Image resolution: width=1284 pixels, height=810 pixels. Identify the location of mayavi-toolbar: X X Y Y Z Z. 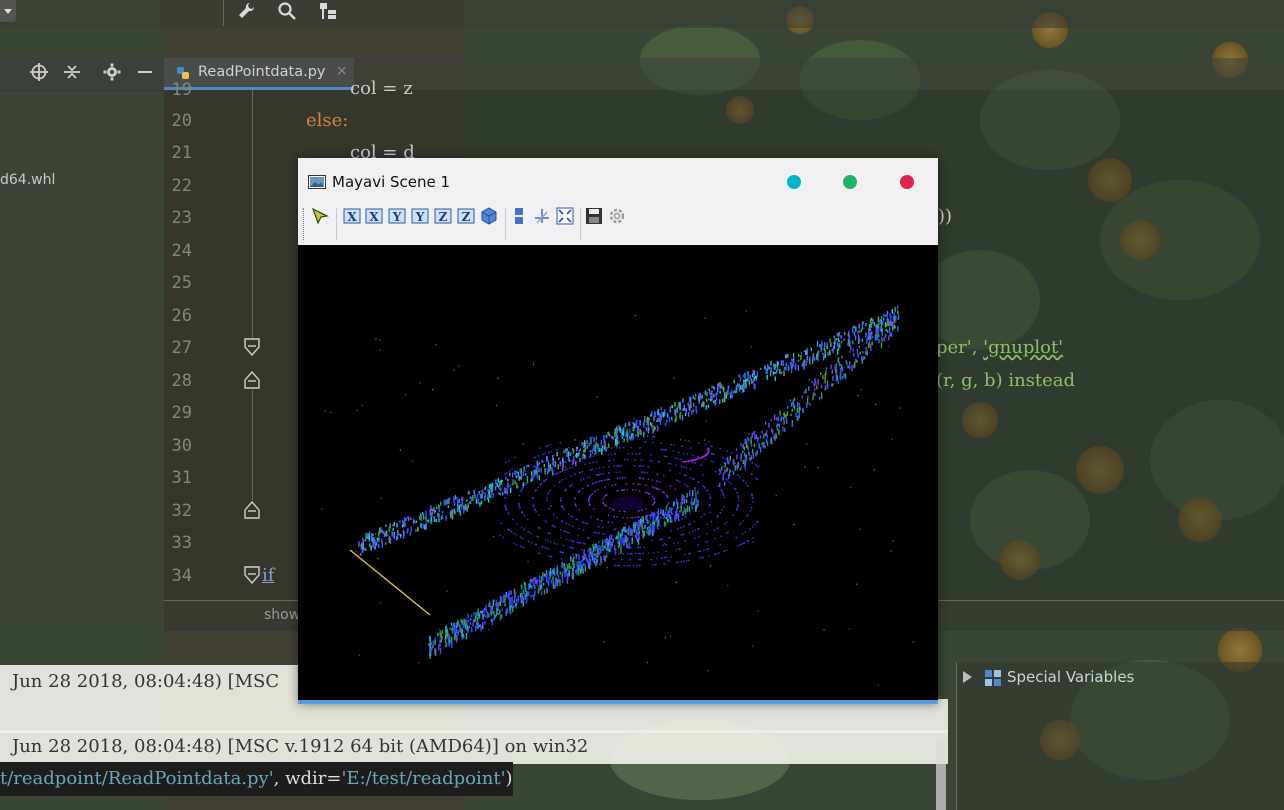
(618, 224).